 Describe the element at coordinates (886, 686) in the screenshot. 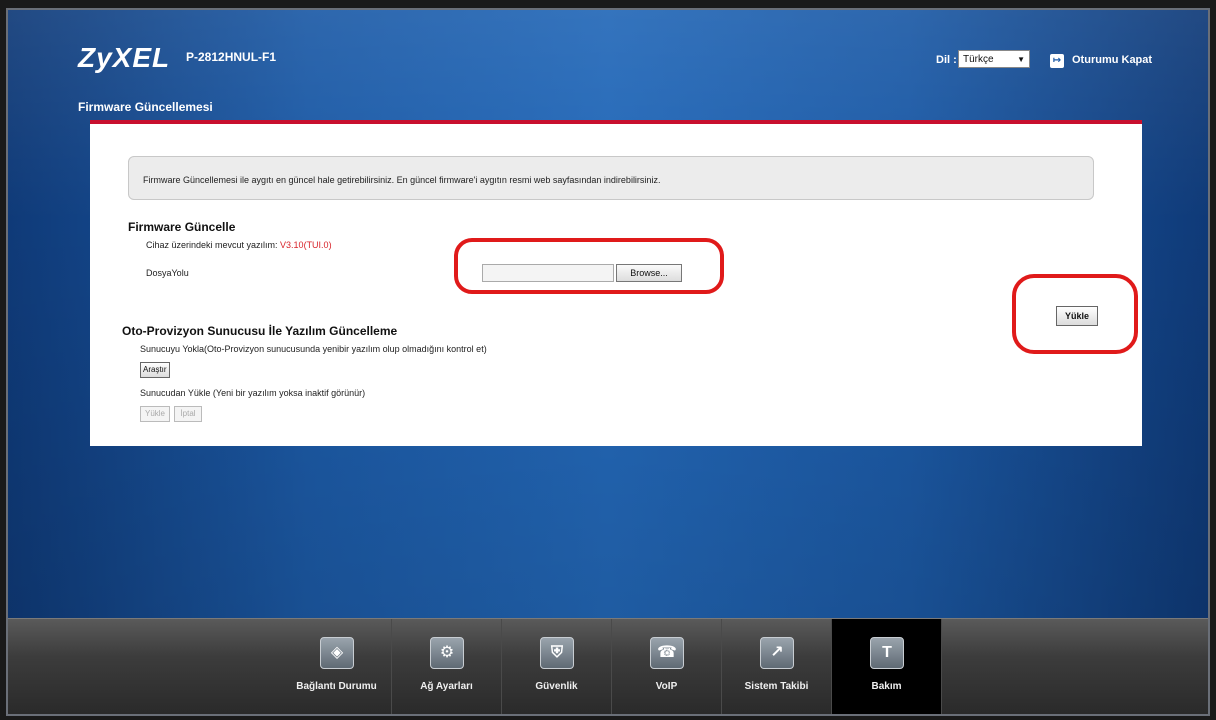

I see `task-label: Bakım` at that location.